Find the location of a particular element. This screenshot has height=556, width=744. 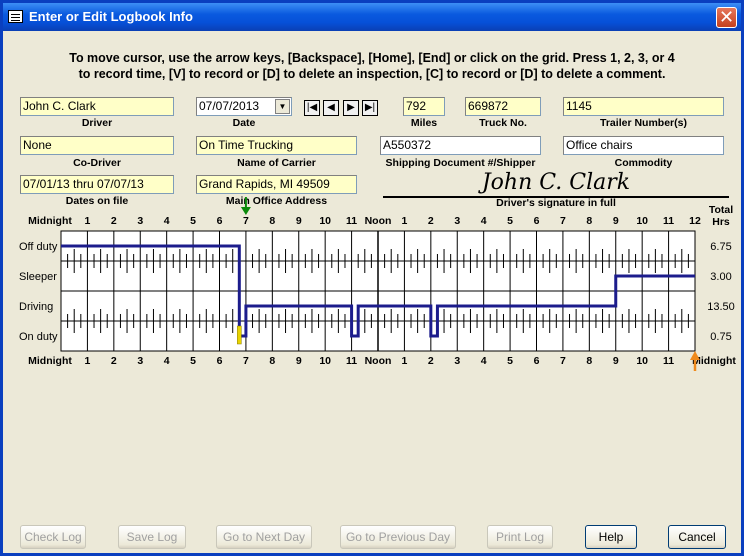

time-marker-arrow-icon is located at coordinates (245, 211).